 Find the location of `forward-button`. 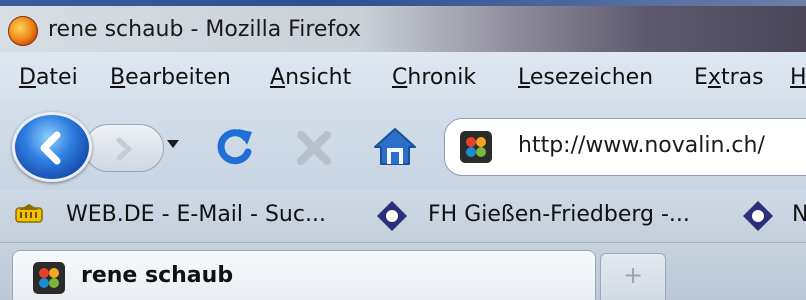

forward-button is located at coordinates (124, 148).